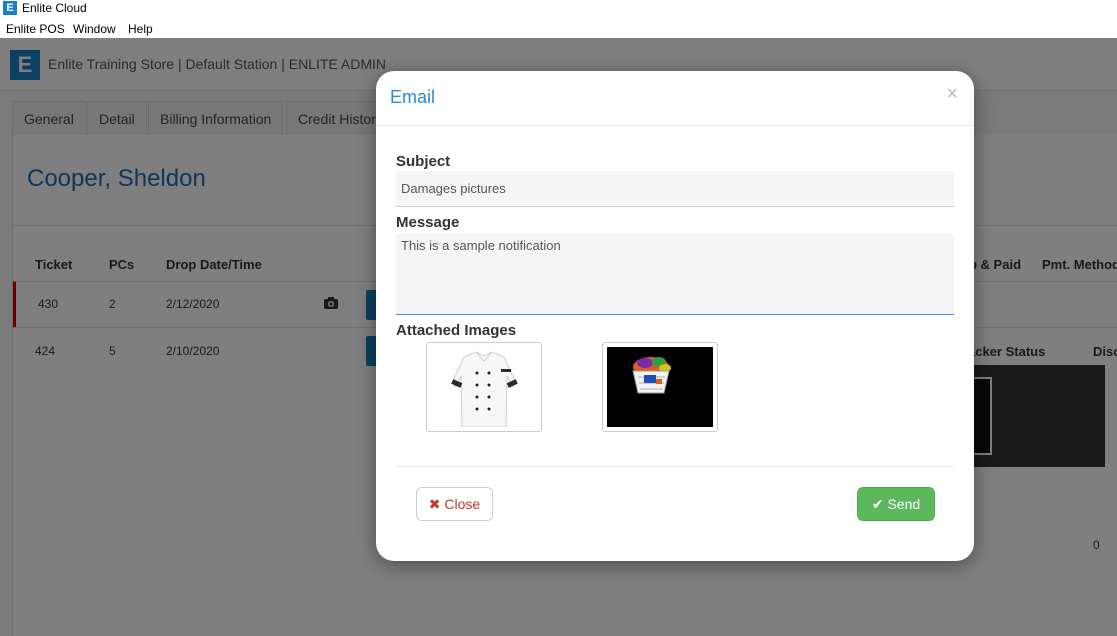 This screenshot has width=1117, height=636. Describe the element at coordinates (428, 222) in the screenshot. I see `message-label: Message` at that location.